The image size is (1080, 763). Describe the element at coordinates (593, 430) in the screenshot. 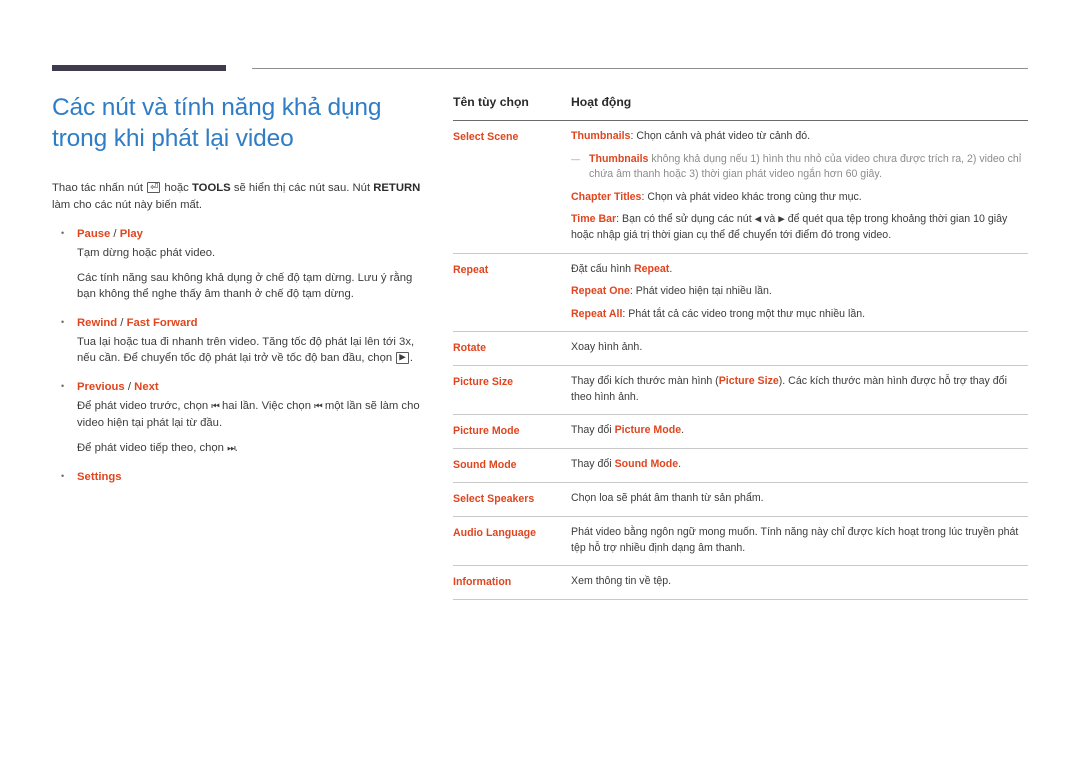

I see `desc-prefix: Thay đổi` at that location.